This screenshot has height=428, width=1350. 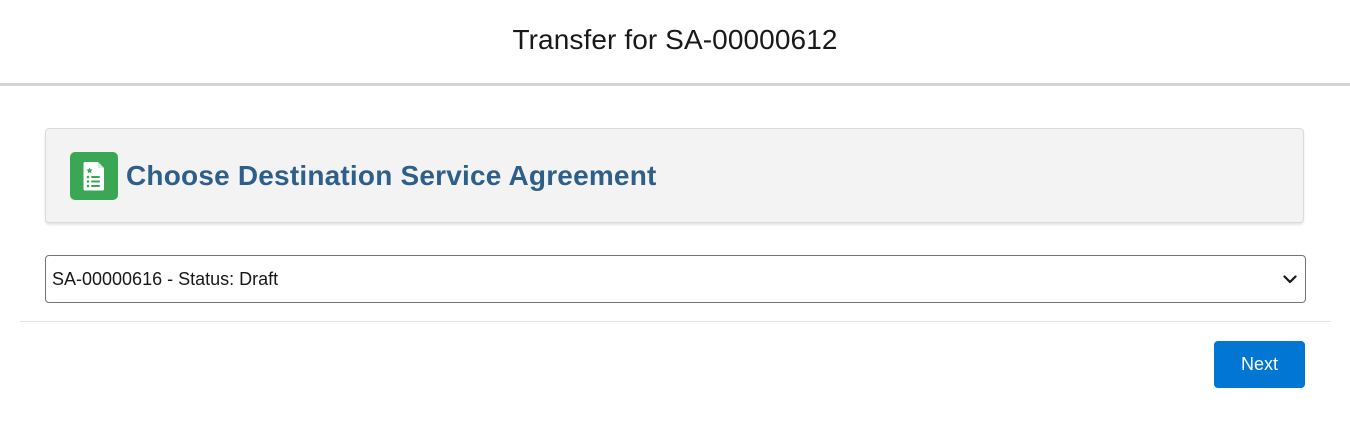 What do you see at coordinates (1290, 279) in the screenshot?
I see `chevron-down-icon` at bounding box center [1290, 279].